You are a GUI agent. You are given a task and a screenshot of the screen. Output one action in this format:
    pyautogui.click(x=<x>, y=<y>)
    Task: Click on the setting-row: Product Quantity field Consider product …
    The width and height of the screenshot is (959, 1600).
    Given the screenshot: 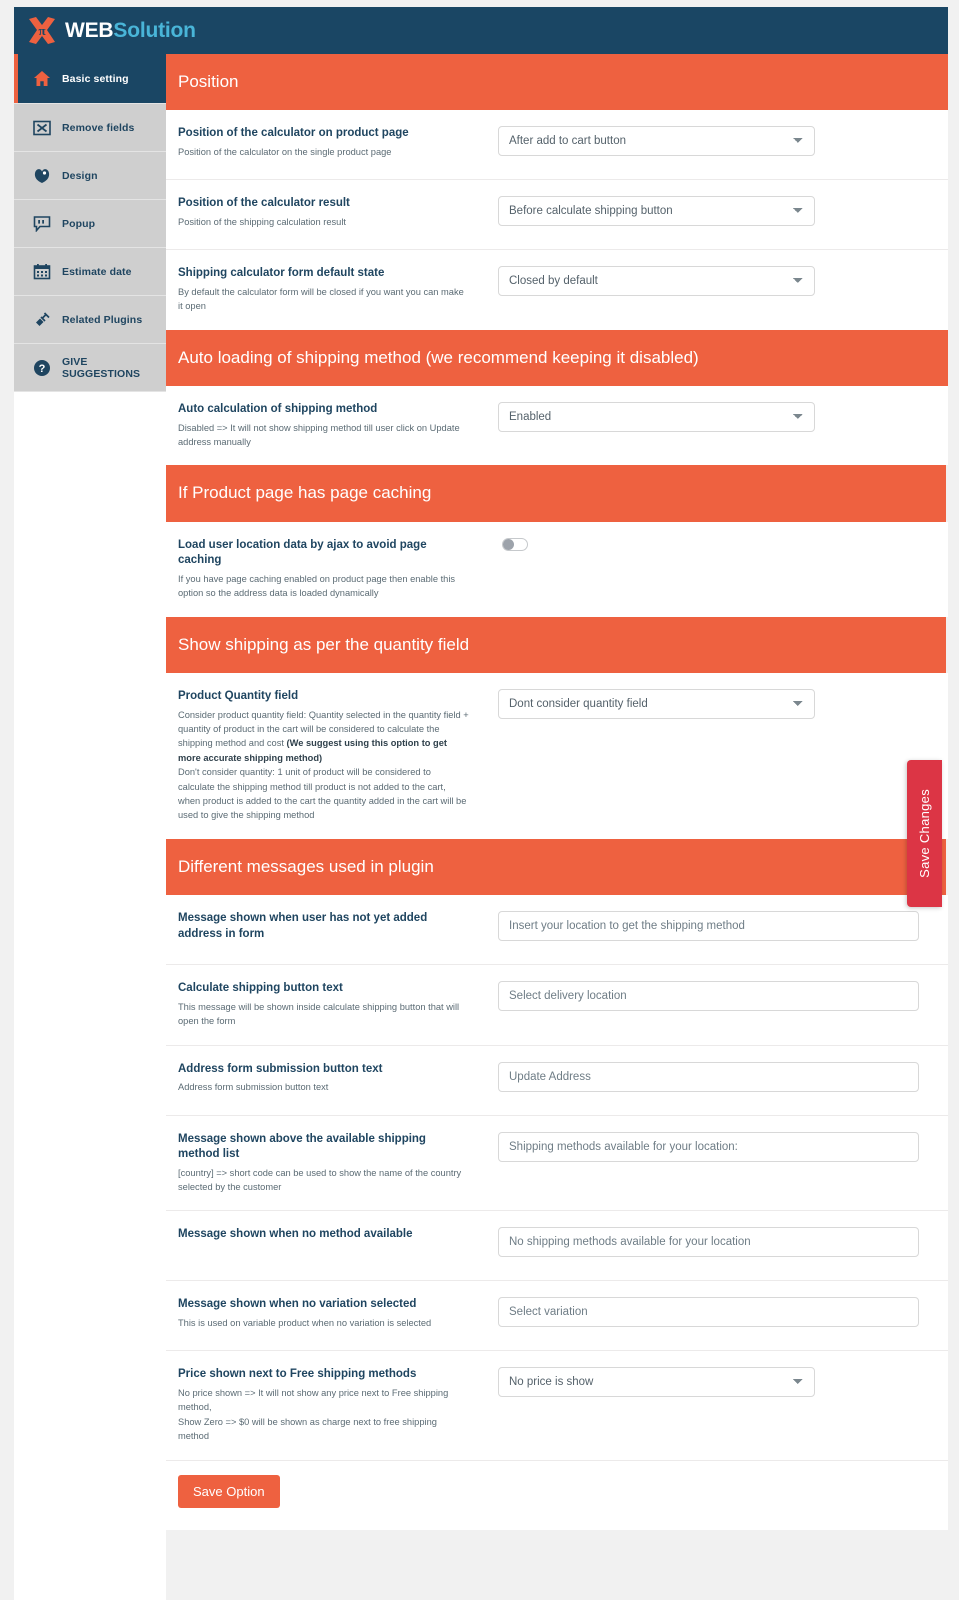 What is the action you would take?
    pyautogui.click(x=557, y=756)
    